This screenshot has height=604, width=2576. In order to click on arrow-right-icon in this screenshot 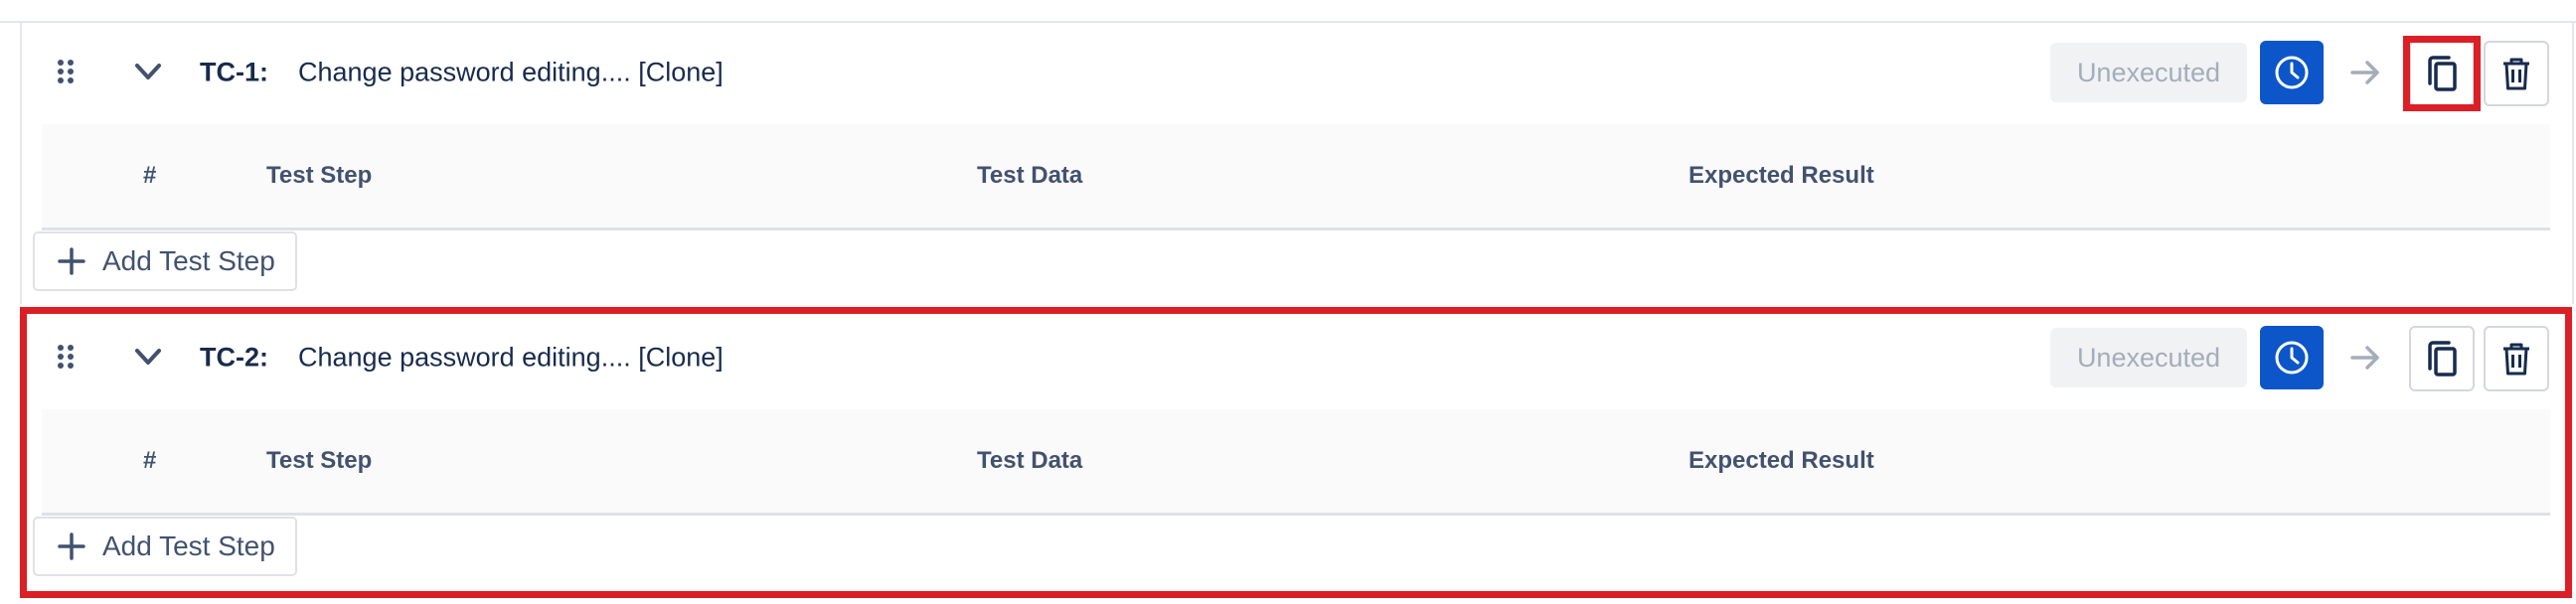, I will do `click(2364, 72)`.